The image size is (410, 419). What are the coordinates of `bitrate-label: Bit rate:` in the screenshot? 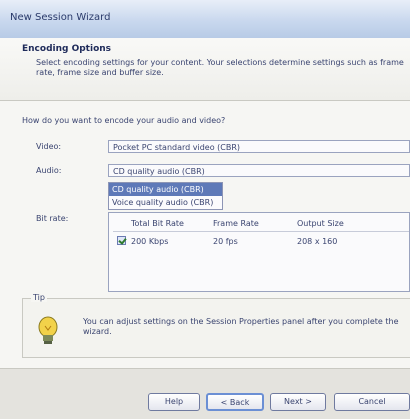 It's located at (52, 218).